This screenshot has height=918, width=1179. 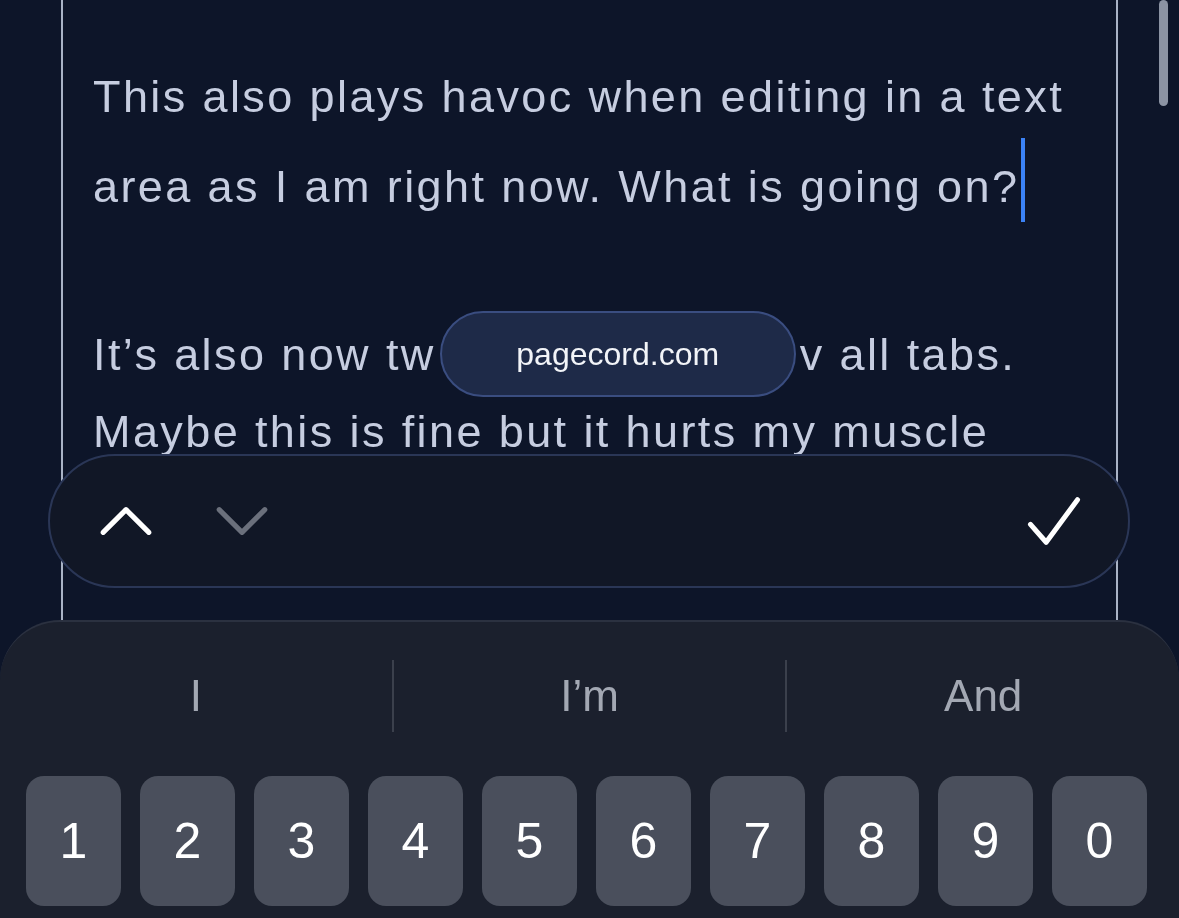 I want to click on text-fragment: v all tabs., so click(x=908, y=354).